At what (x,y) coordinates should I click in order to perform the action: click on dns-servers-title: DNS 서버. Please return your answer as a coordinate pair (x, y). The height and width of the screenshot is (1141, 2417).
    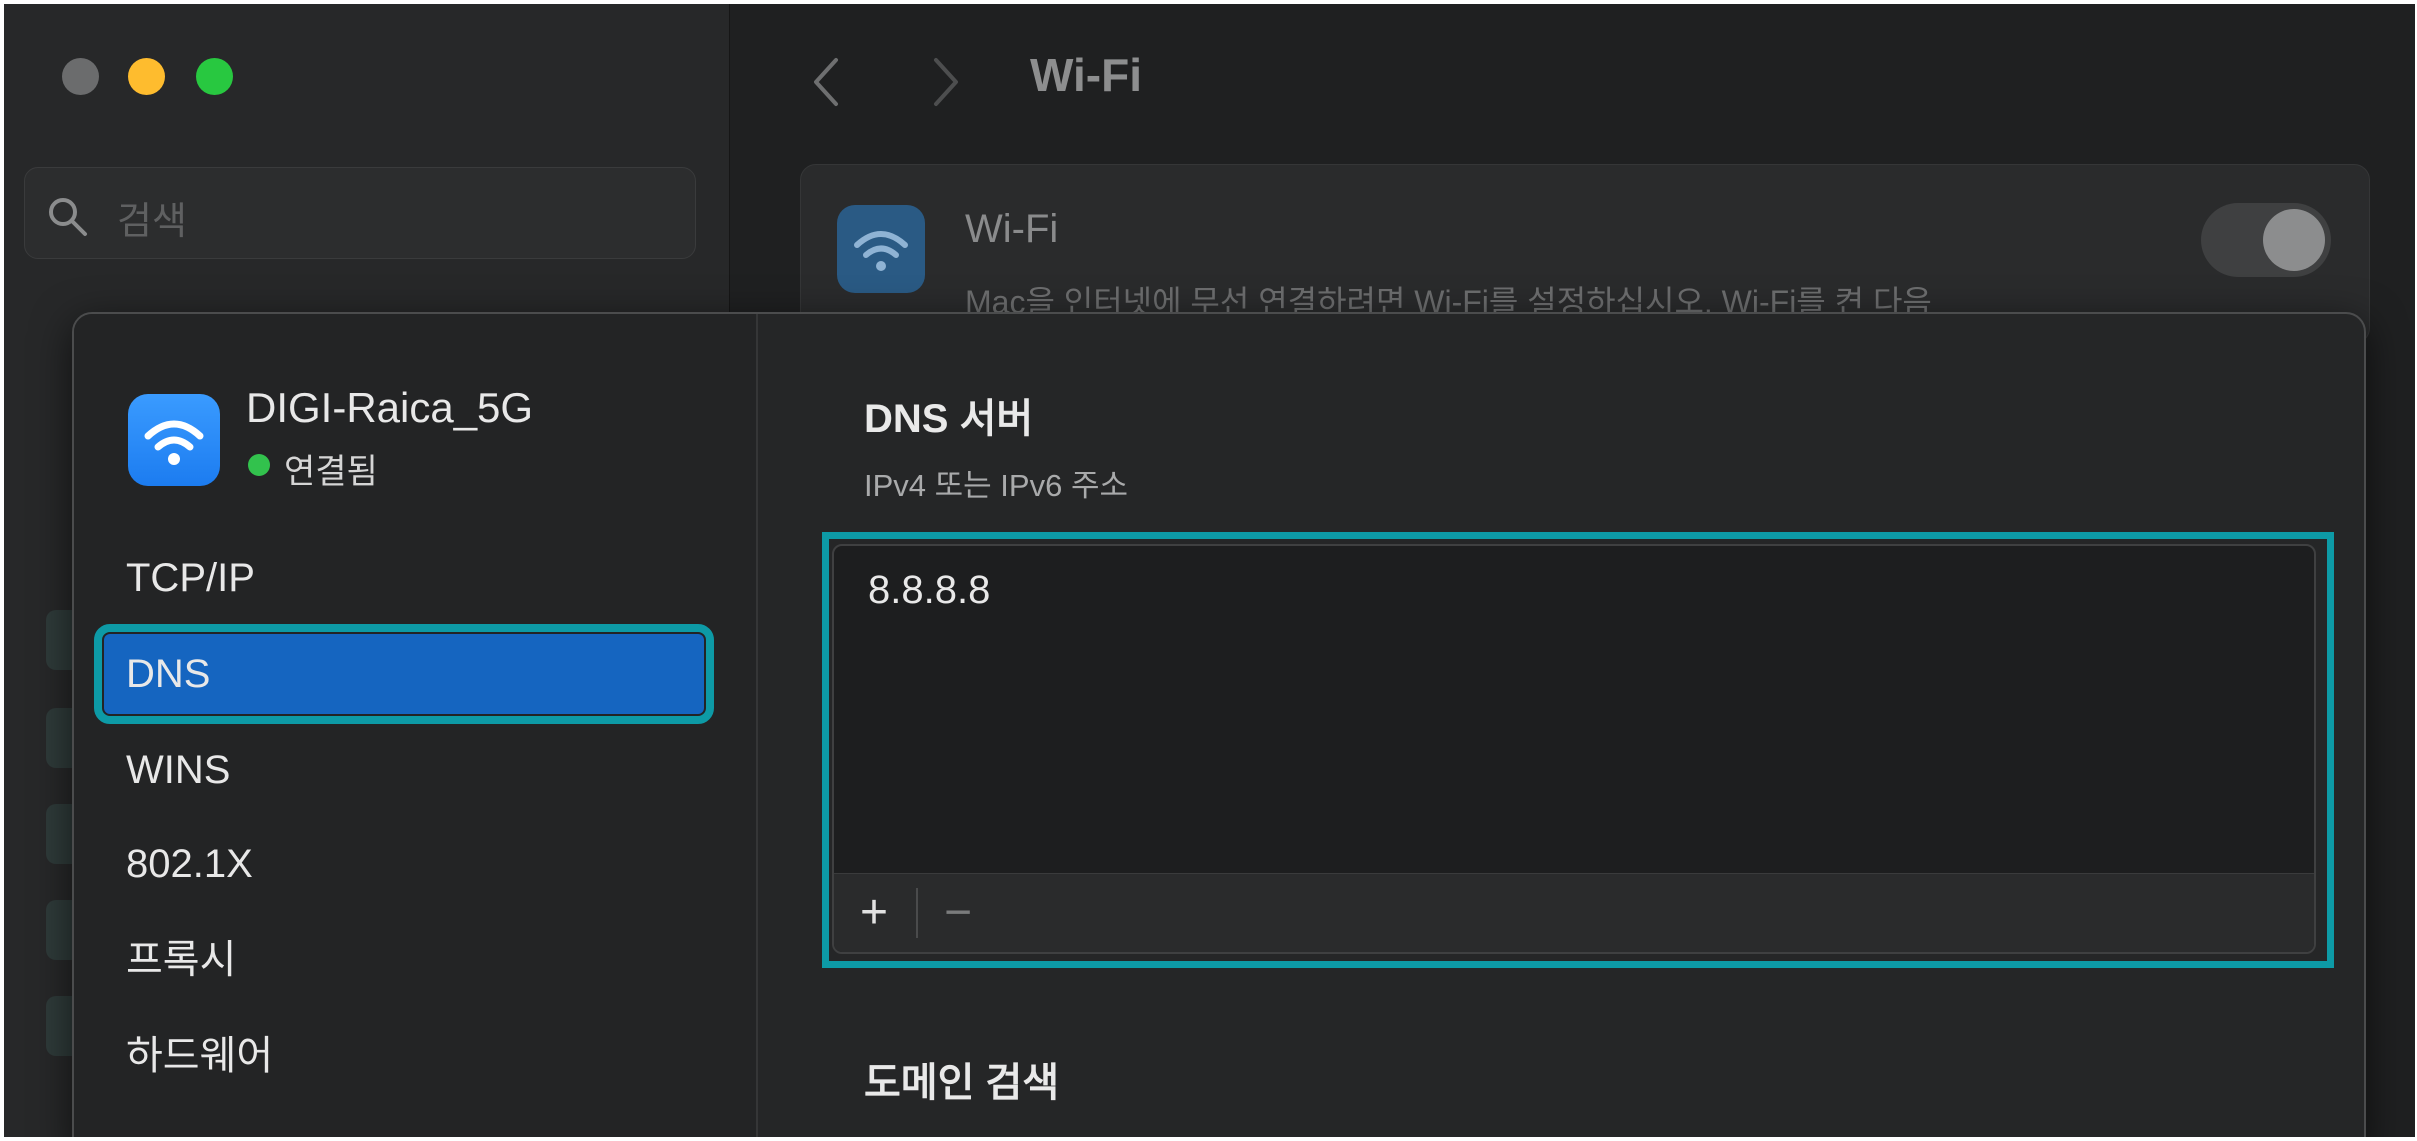
    Looking at the image, I should click on (949, 419).